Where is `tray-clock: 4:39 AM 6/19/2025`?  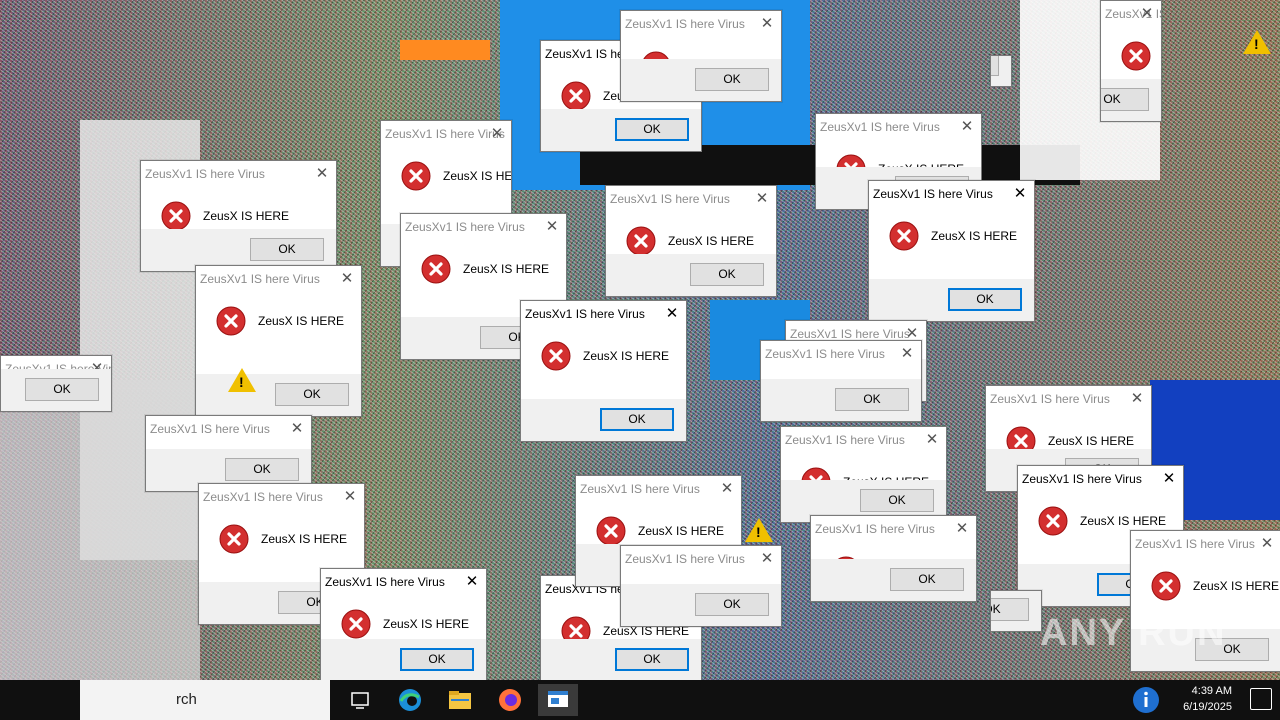
tray-clock: 4:39 AM 6/19/2025 is located at coordinates (1207, 699).